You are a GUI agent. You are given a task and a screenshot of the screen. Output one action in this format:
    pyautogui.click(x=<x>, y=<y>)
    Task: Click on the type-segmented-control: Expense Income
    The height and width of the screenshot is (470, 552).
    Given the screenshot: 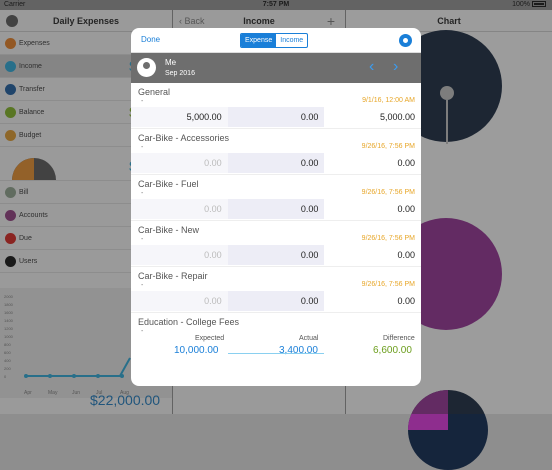 What is the action you would take?
    pyautogui.click(x=274, y=40)
    